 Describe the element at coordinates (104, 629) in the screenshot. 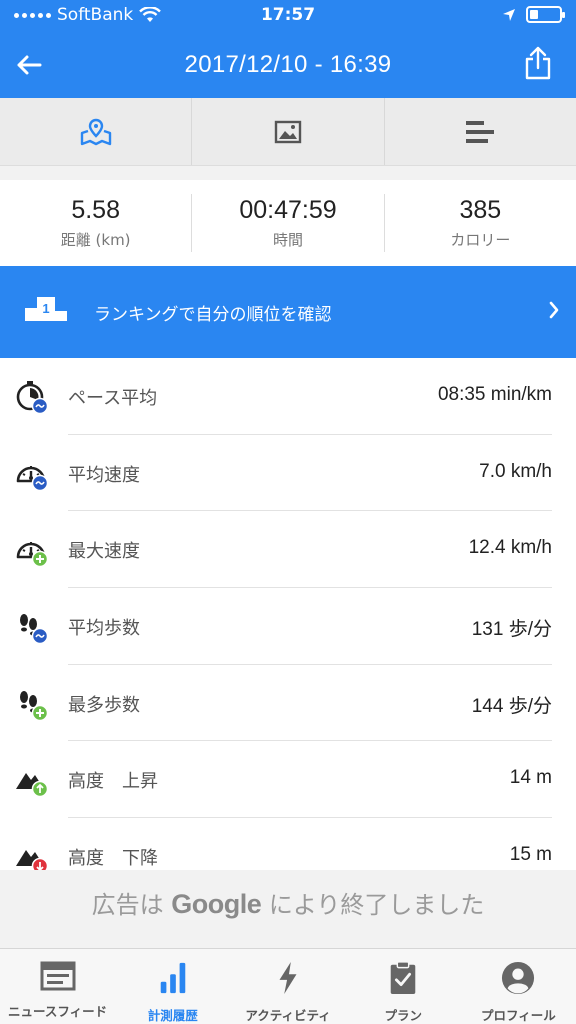

I see `metric-label: 平均歩数` at that location.